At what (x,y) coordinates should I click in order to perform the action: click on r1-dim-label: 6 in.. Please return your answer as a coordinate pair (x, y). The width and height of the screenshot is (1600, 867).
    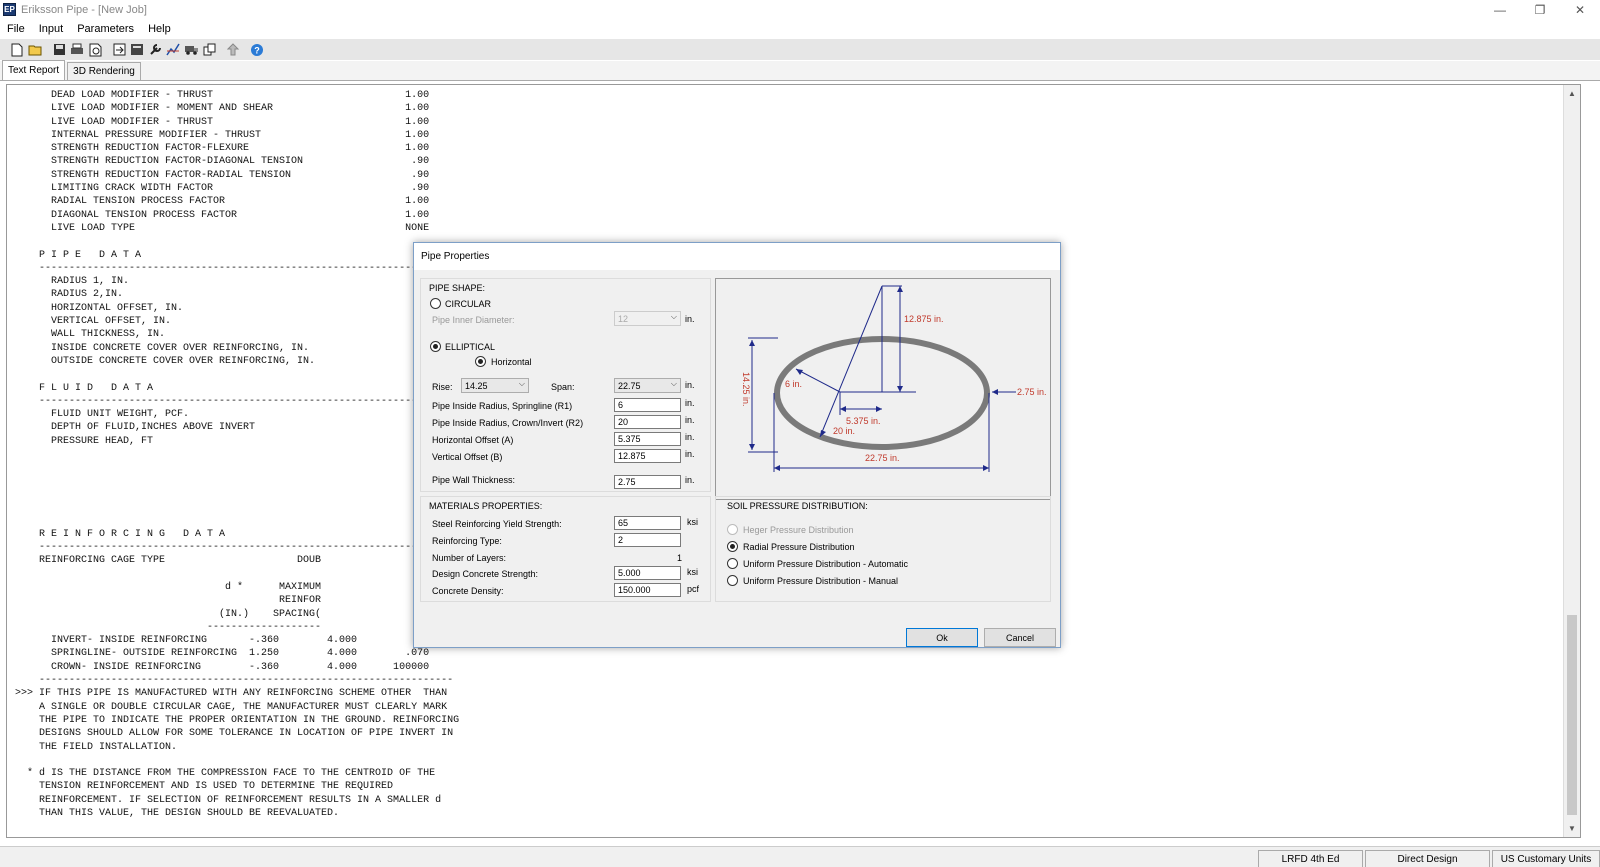
    Looking at the image, I should click on (793, 384).